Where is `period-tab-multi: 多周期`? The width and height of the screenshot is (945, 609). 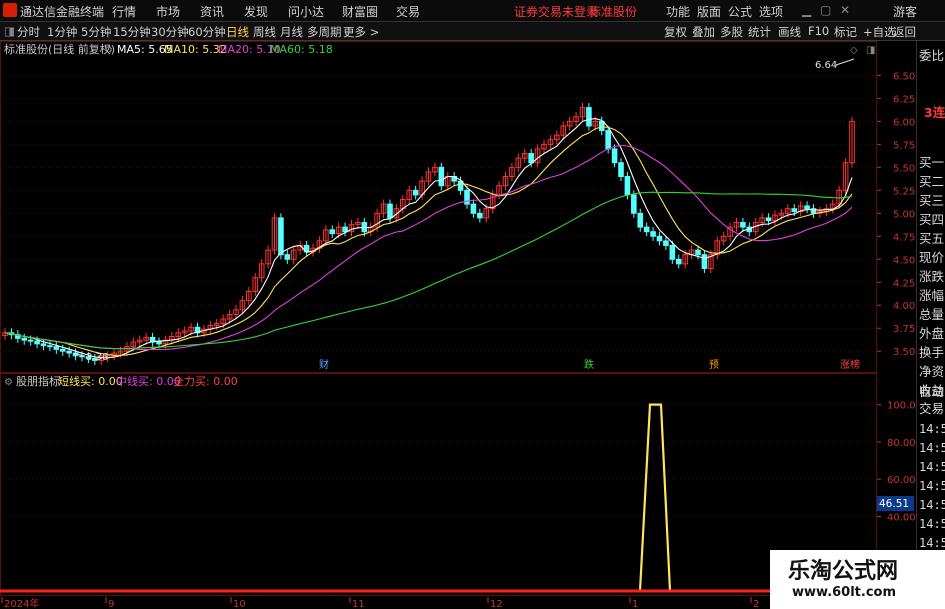
period-tab-multi: 多周期 is located at coordinates (324, 32).